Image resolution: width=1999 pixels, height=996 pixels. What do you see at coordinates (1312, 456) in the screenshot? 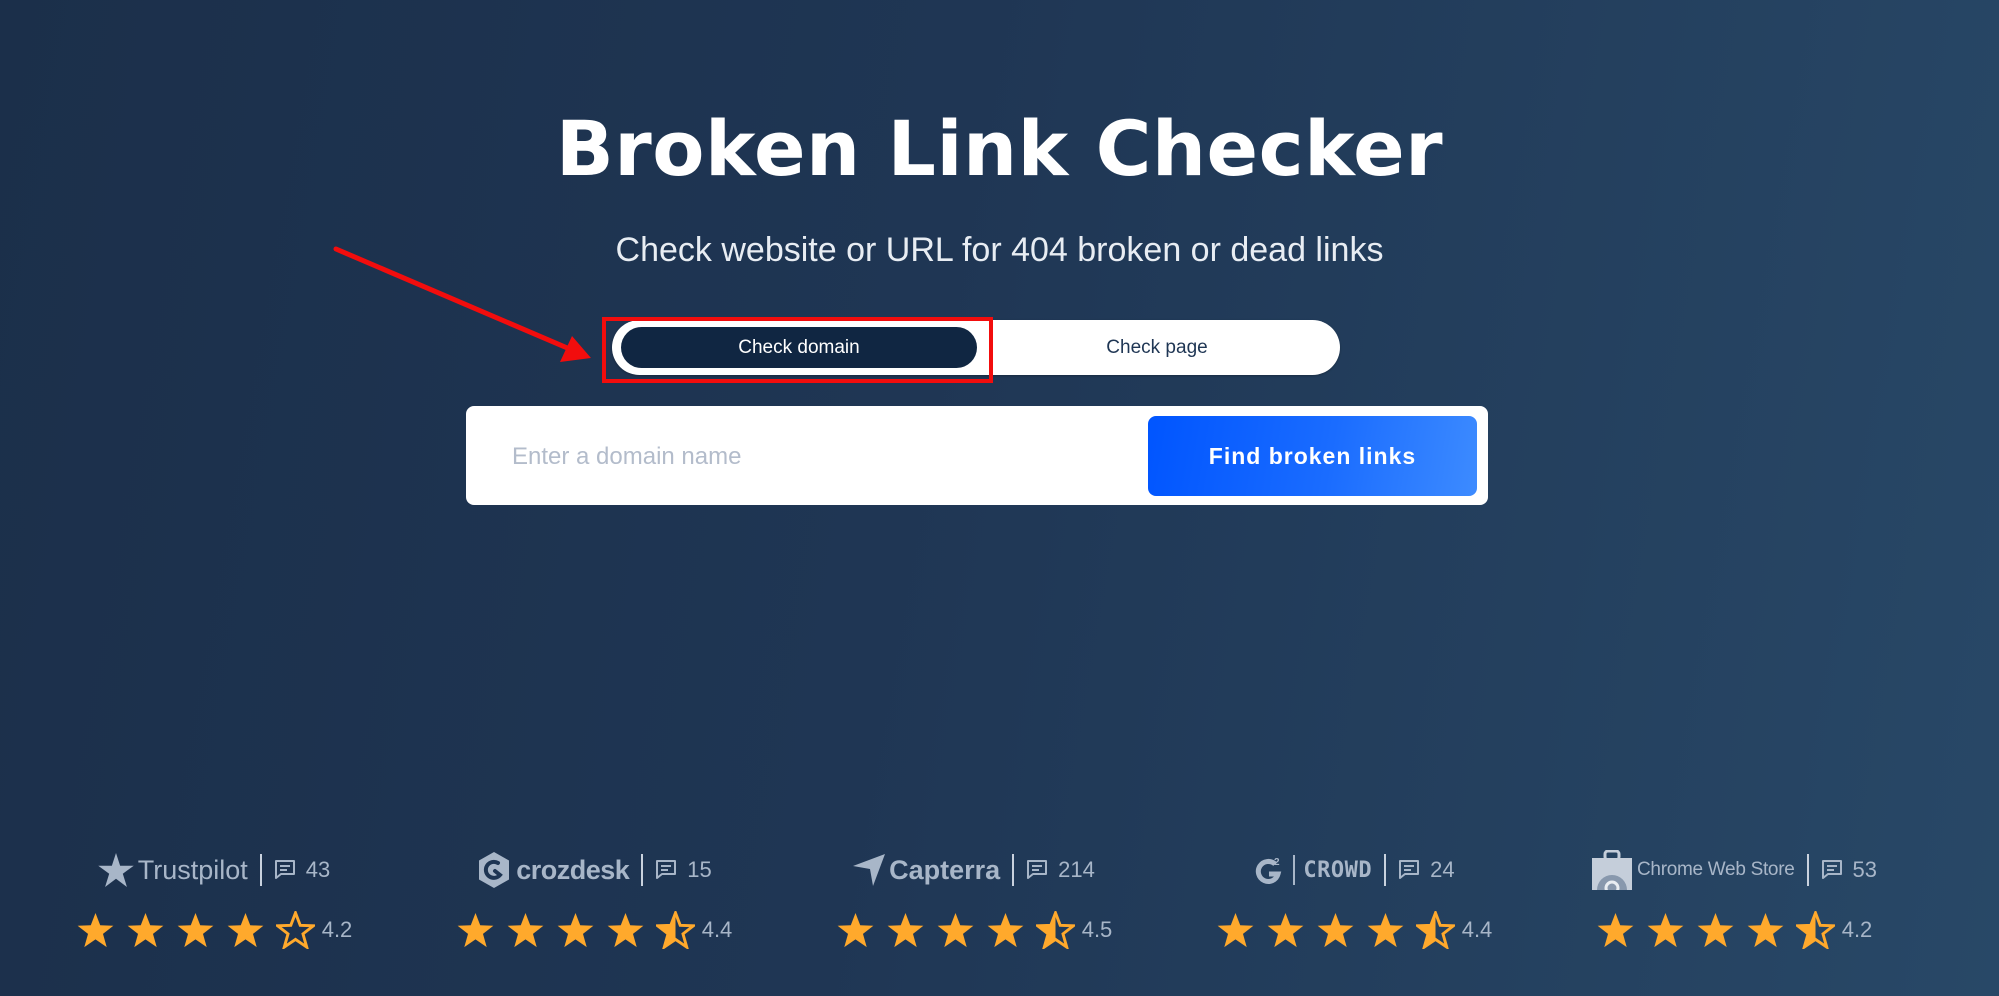
I see `find-broken-links-button: Find broken links` at bounding box center [1312, 456].